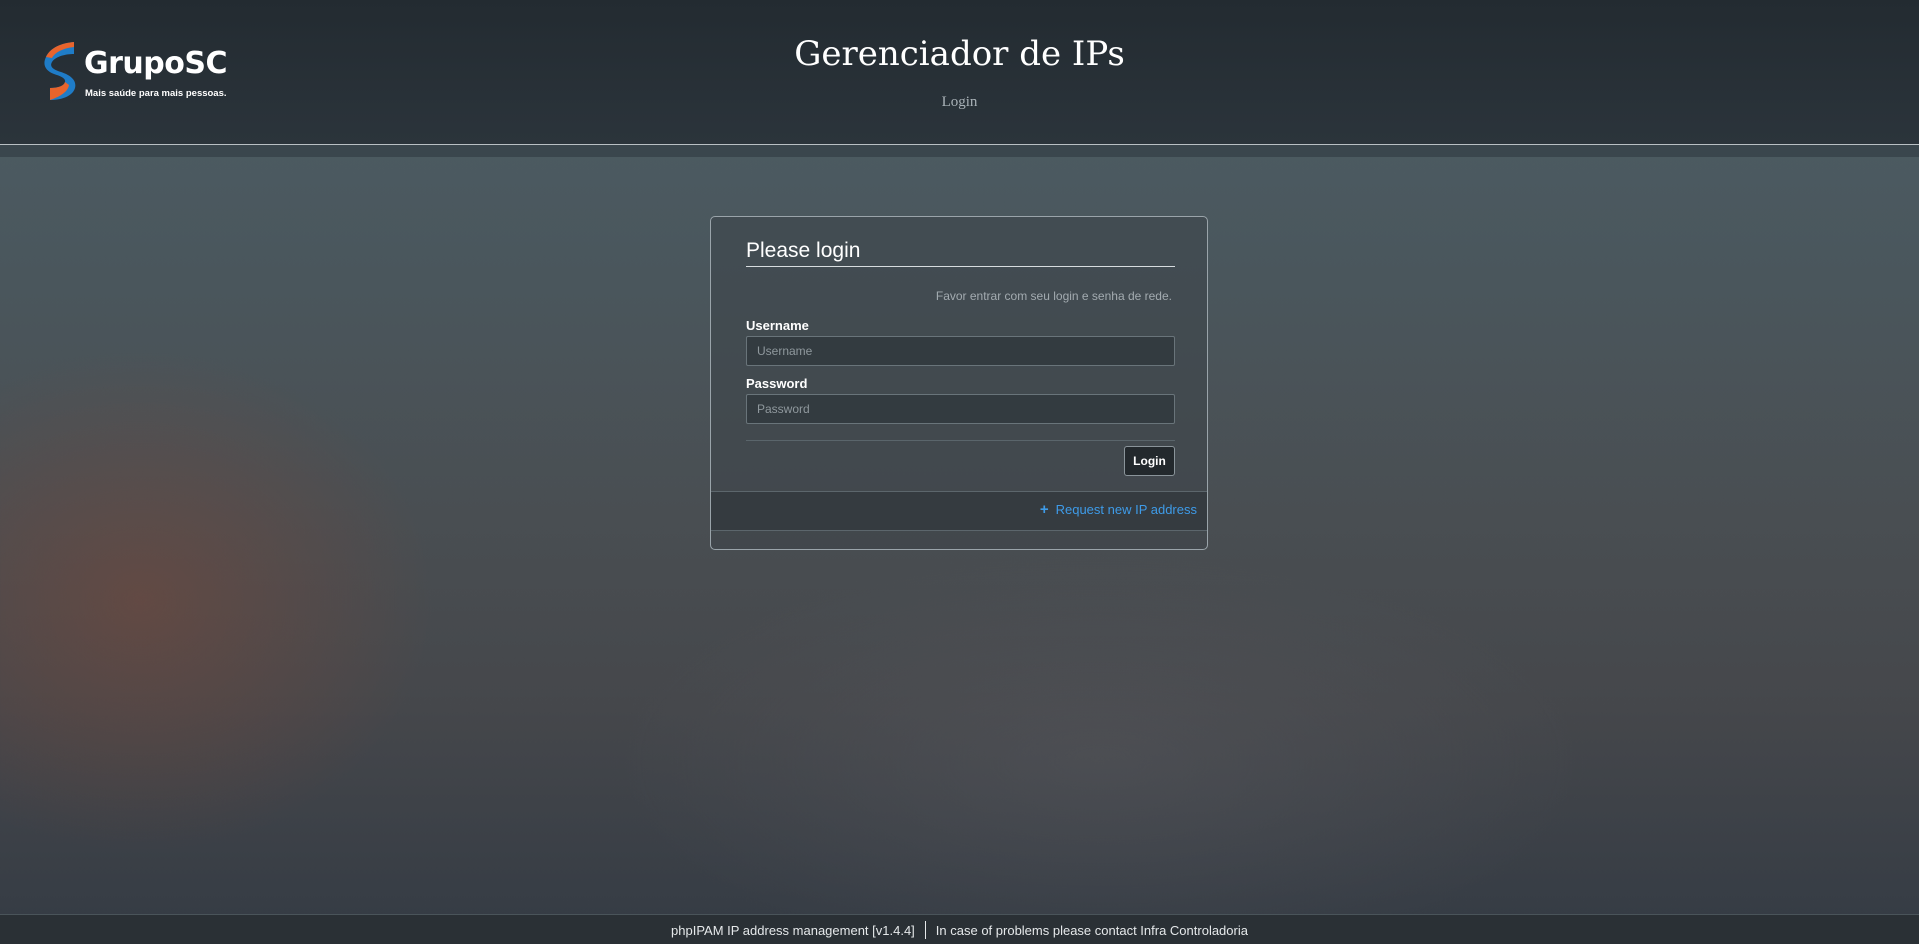 The image size is (1919, 944). I want to click on form-divider, so click(960, 440).